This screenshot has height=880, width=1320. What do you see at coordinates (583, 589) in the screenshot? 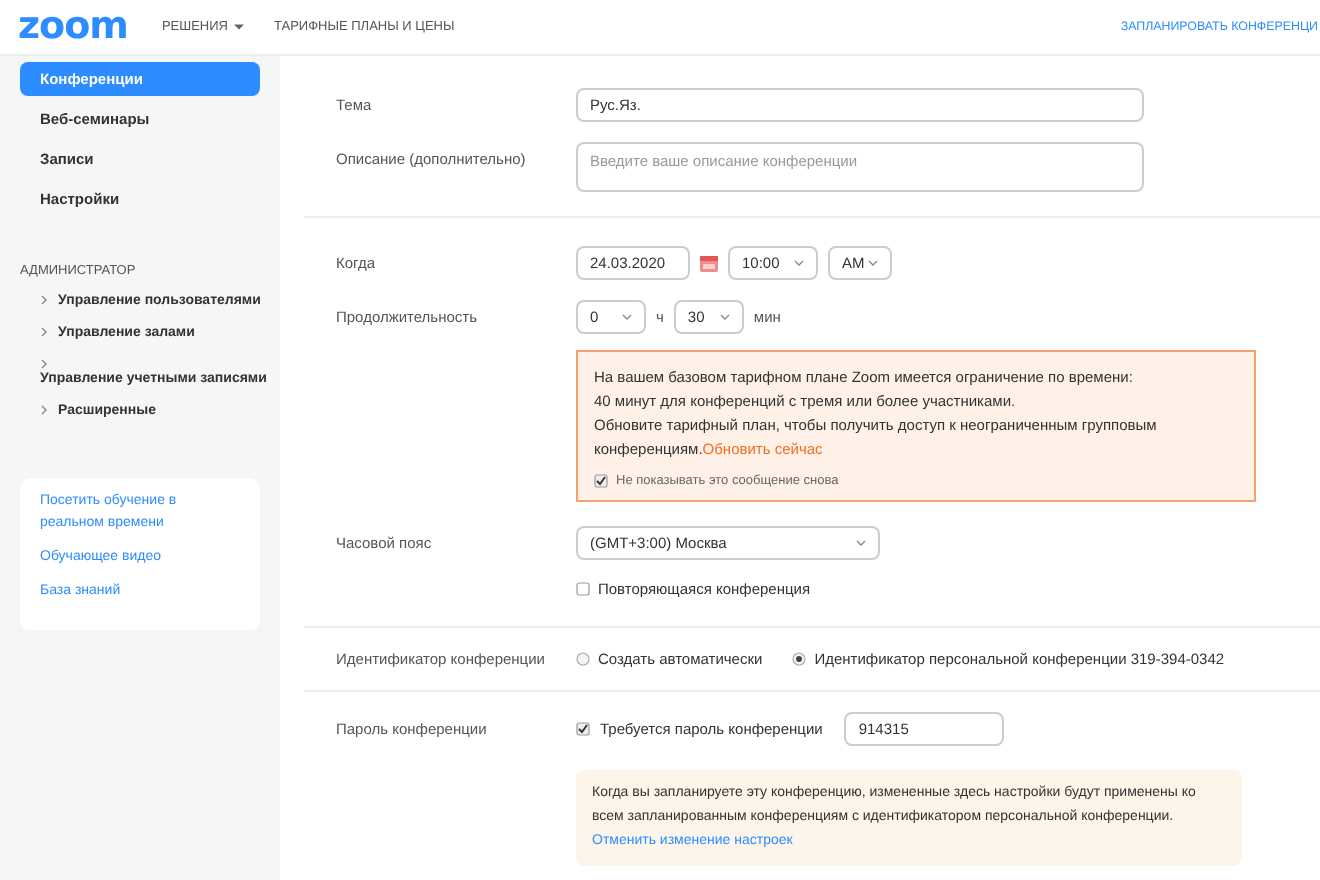
I see `checkbox` at bounding box center [583, 589].